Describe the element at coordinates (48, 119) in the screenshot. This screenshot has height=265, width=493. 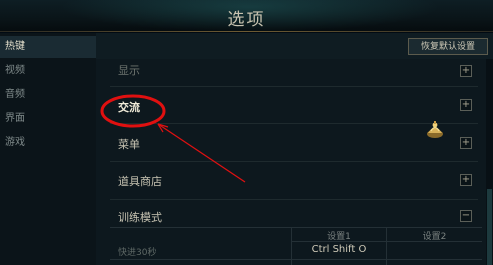
I see `sidebar-item-interface: 界面` at that location.